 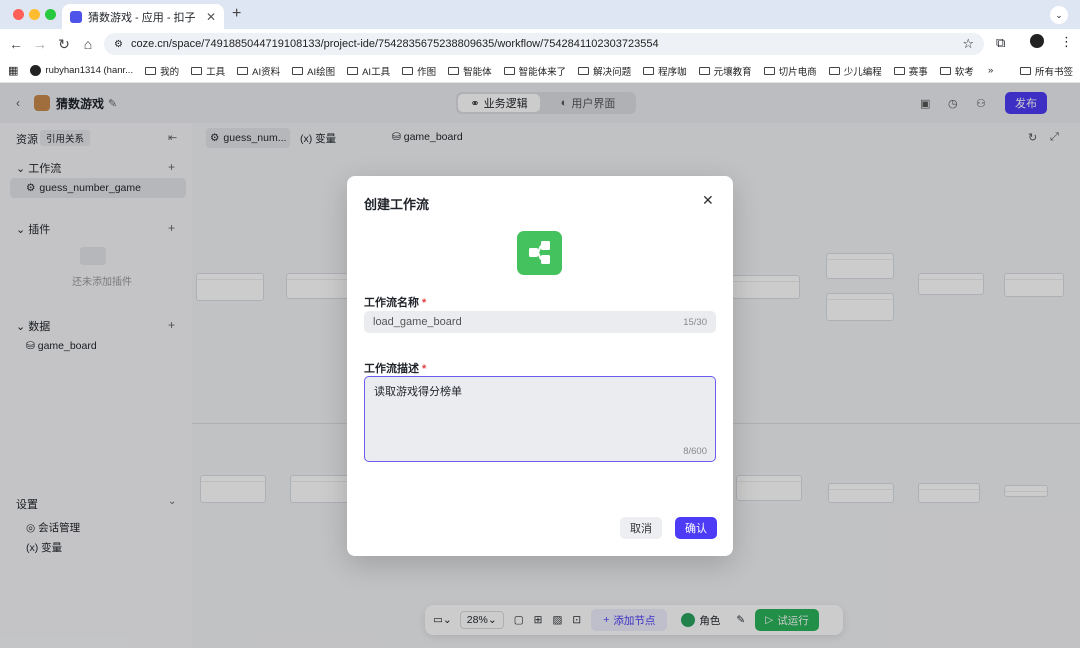 I want to click on close-icon: ✕, so click(x=708, y=200).